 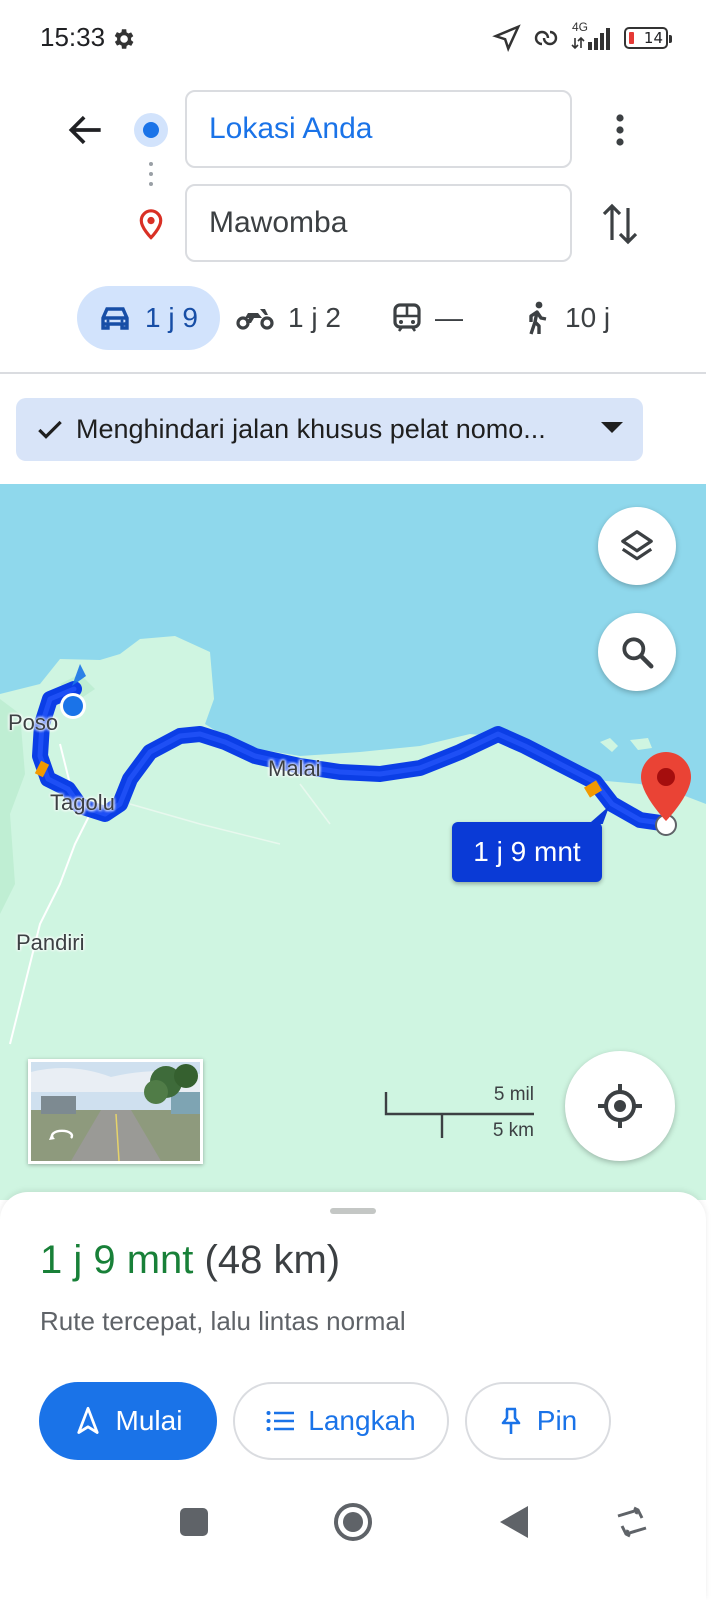 What do you see at coordinates (151, 176) in the screenshot?
I see `route-connector-dots` at bounding box center [151, 176].